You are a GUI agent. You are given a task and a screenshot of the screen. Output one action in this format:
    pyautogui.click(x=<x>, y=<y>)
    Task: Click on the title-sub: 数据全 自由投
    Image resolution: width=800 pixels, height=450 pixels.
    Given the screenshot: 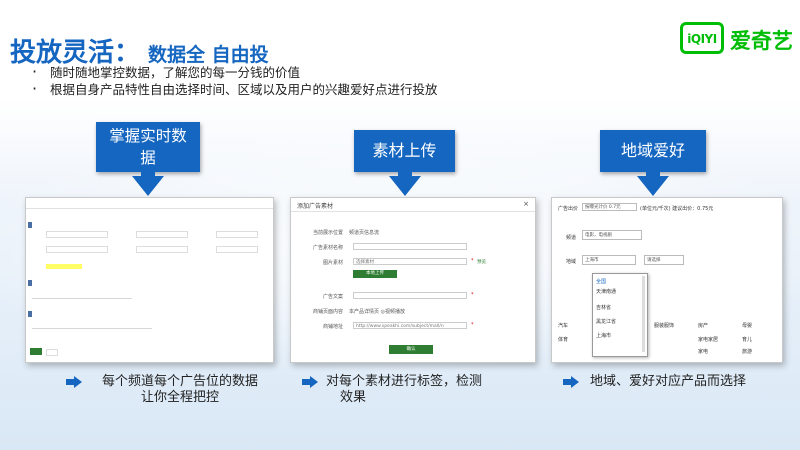 What is the action you would take?
    pyautogui.click(x=208, y=55)
    